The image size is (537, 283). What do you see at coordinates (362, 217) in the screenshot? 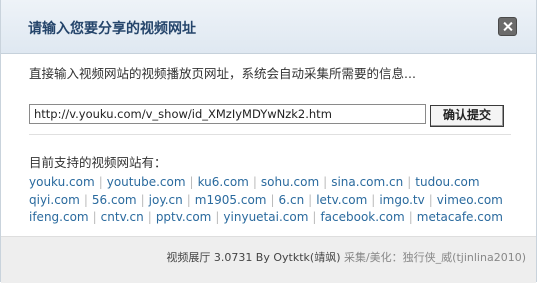
I see `site-link: facebook.com` at bounding box center [362, 217].